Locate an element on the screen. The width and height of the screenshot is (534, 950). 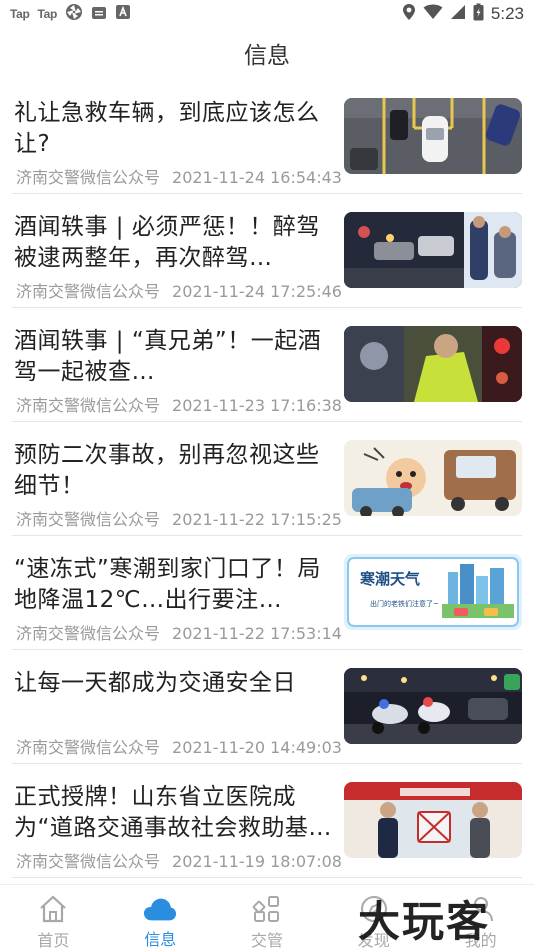
tab-label: 发现 is located at coordinates (373, 940).